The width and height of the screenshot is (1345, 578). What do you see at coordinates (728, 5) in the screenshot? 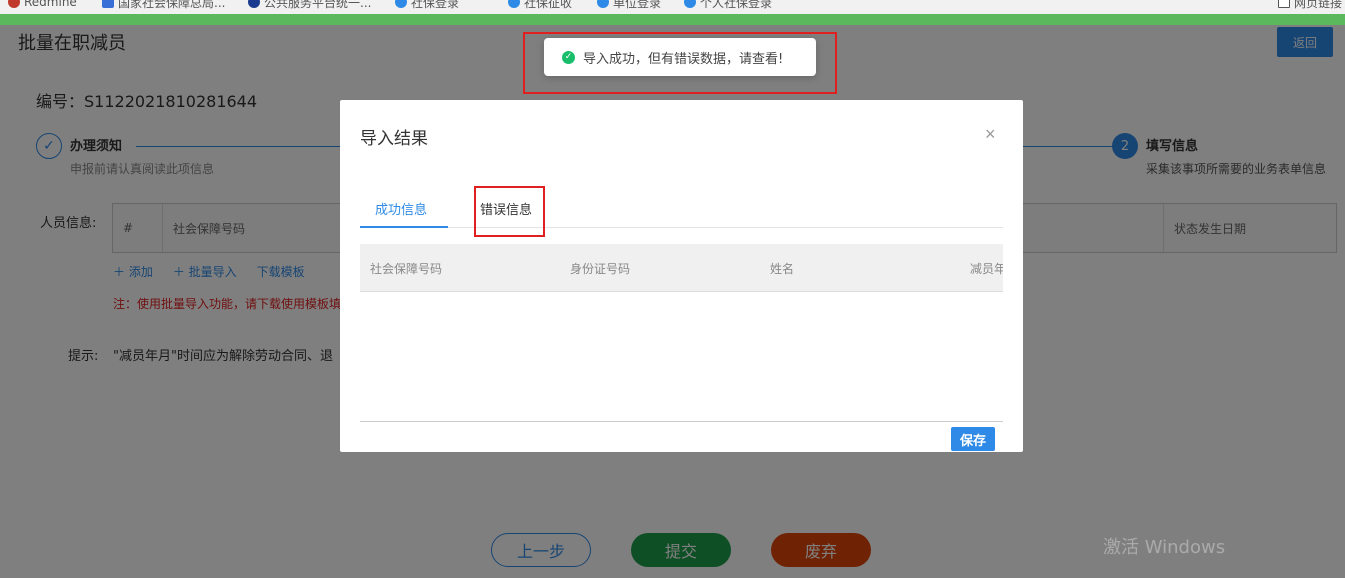
I see `bookmark-item: 个人社保登录` at bounding box center [728, 5].